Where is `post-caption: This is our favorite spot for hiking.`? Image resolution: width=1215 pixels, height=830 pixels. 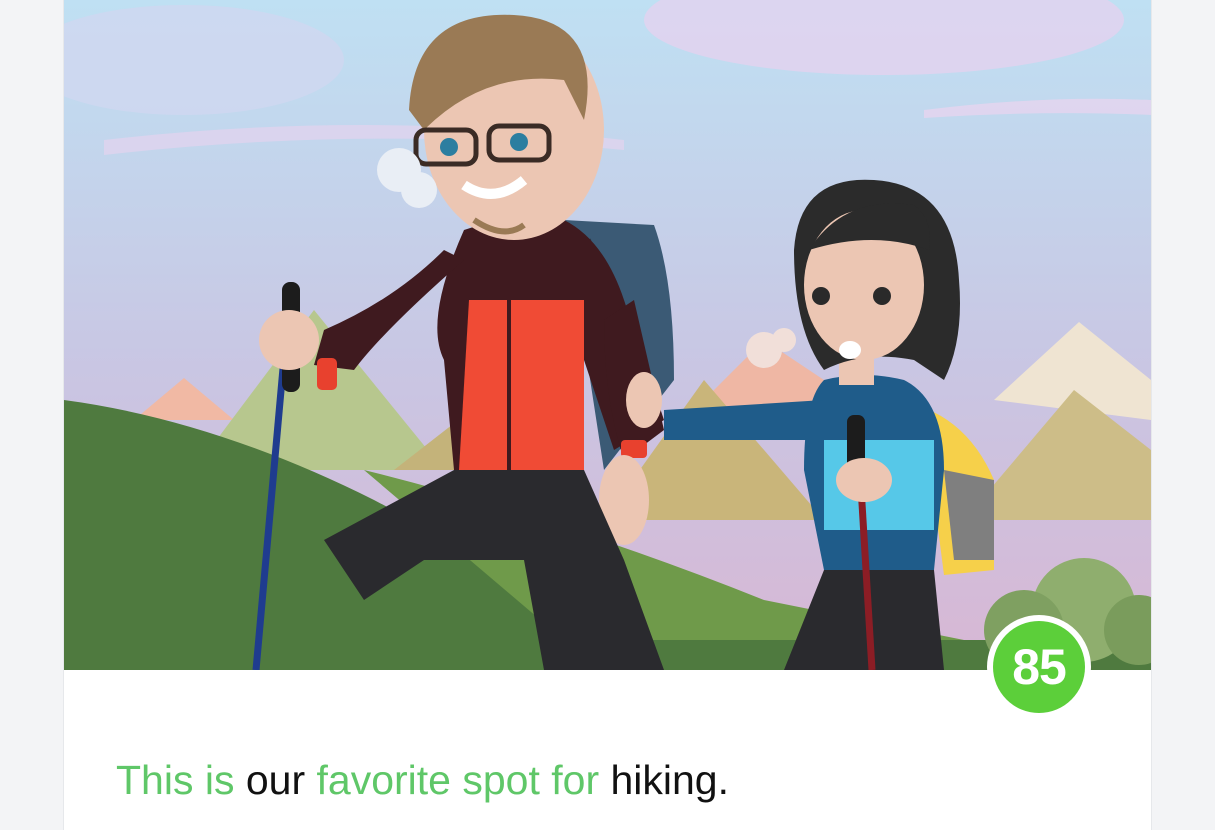 post-caption: This is our favorite spot for hiking. is located at coordinates (422, 780).